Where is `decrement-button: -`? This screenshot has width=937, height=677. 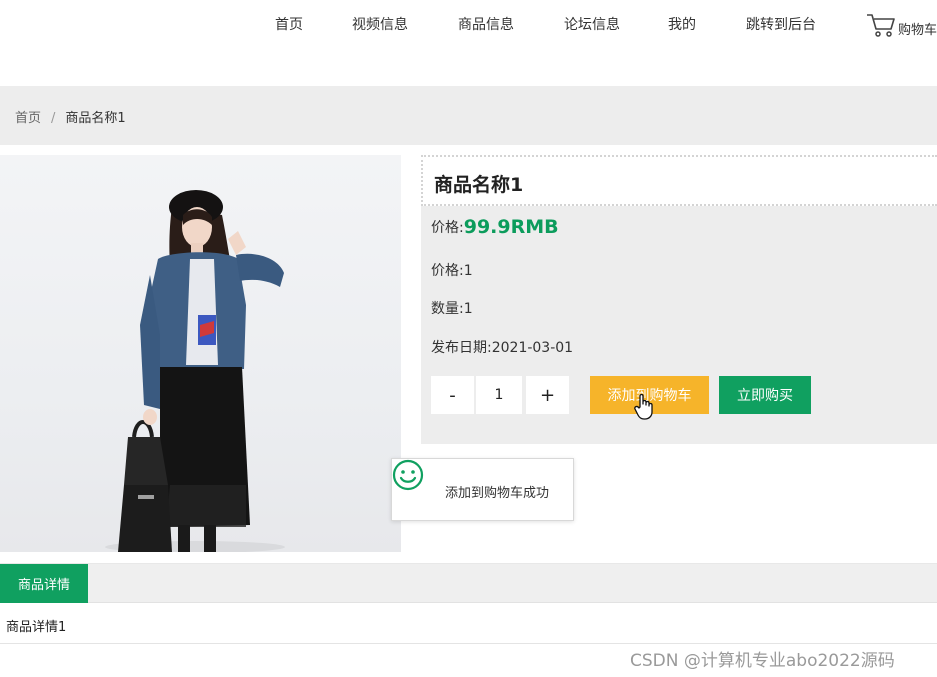
decrement-button: - is located at coordinates (452, 395).